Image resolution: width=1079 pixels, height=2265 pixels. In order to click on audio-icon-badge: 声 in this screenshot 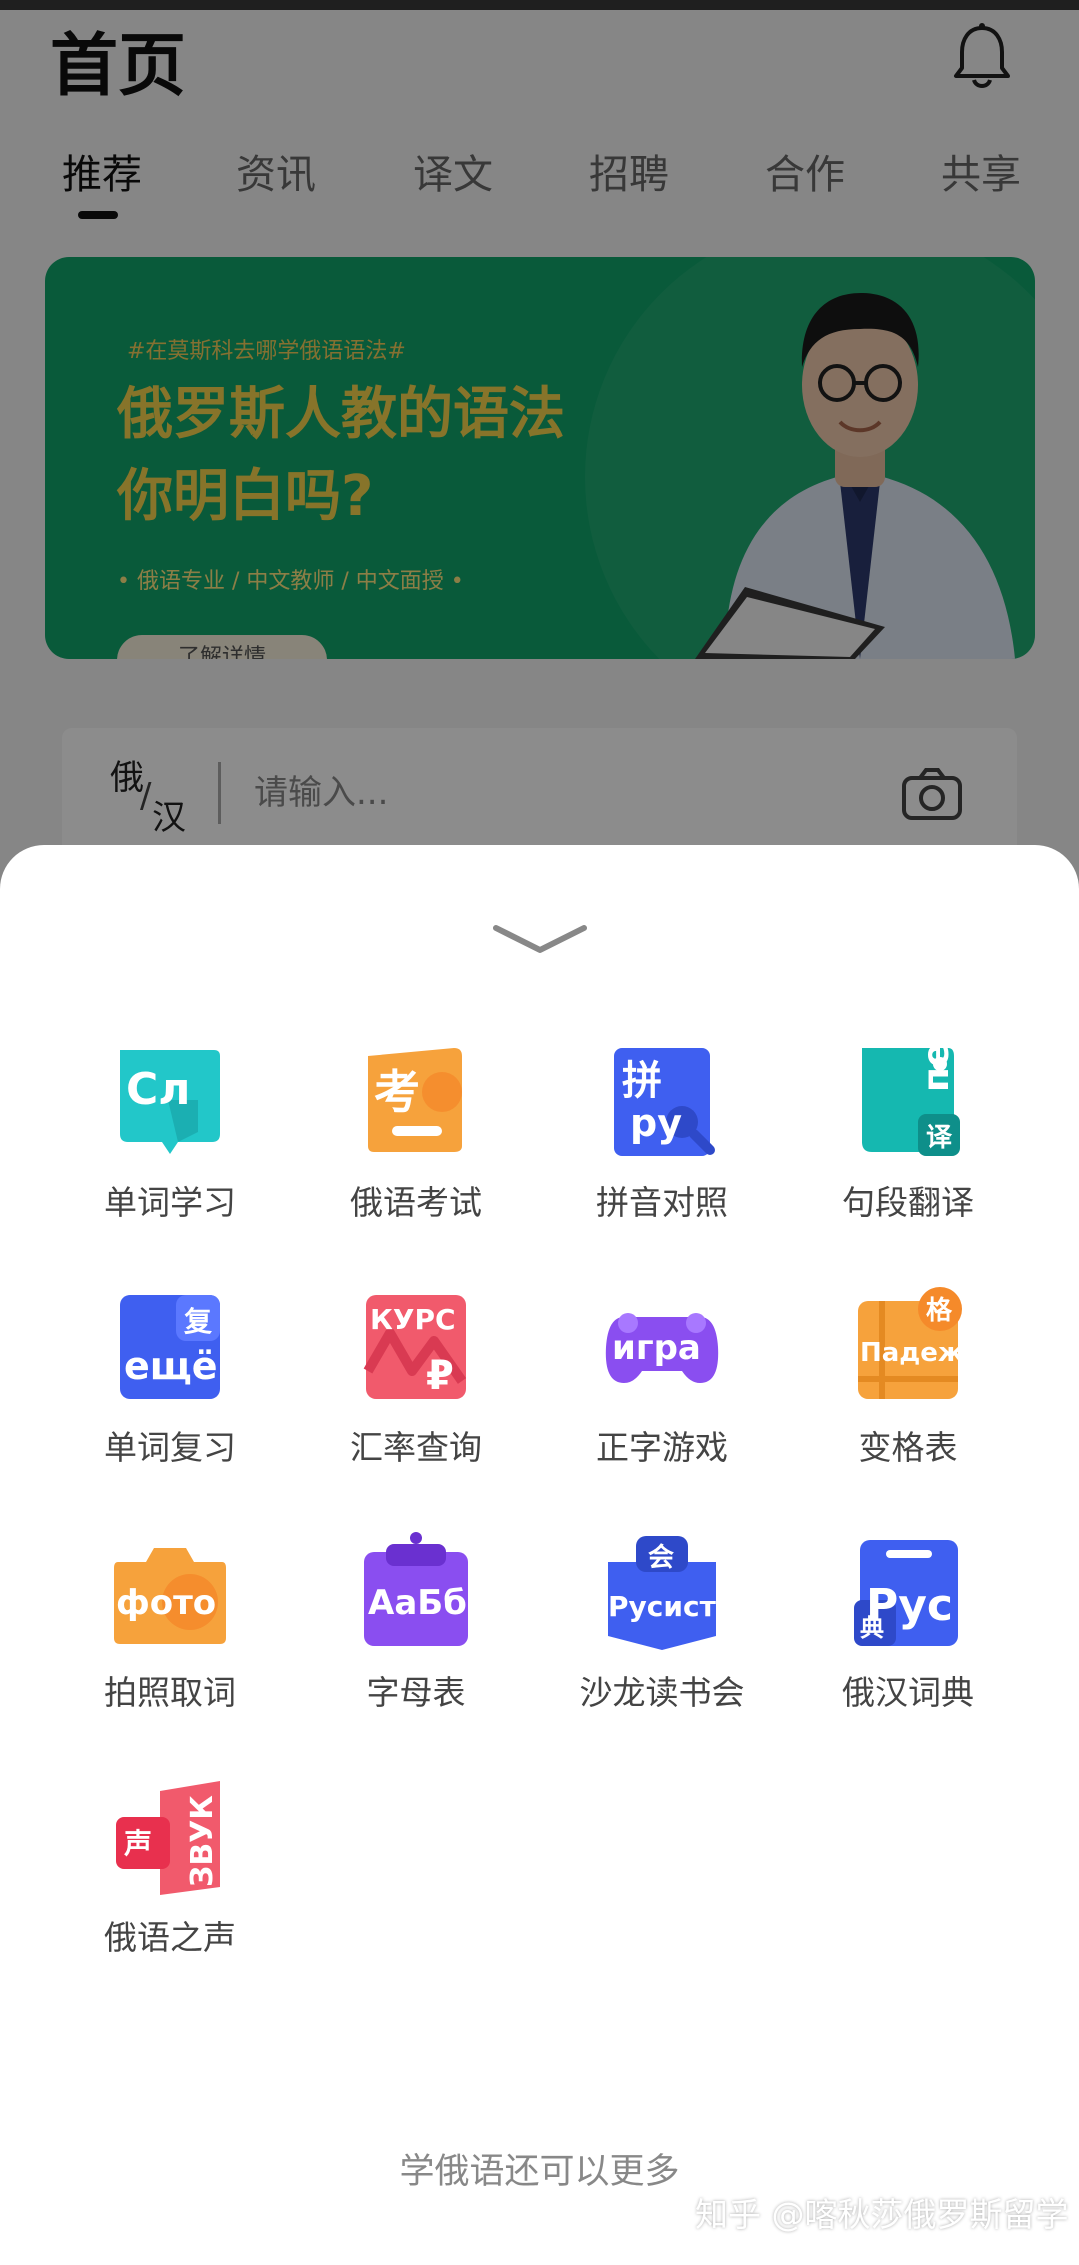, I will do `click(138, 1843)`.